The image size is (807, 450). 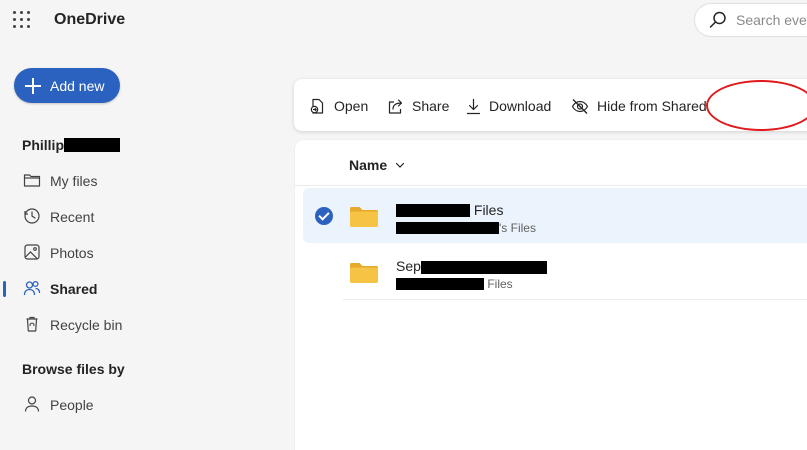 I want to click on row-divider, so click(x=575, y=299).